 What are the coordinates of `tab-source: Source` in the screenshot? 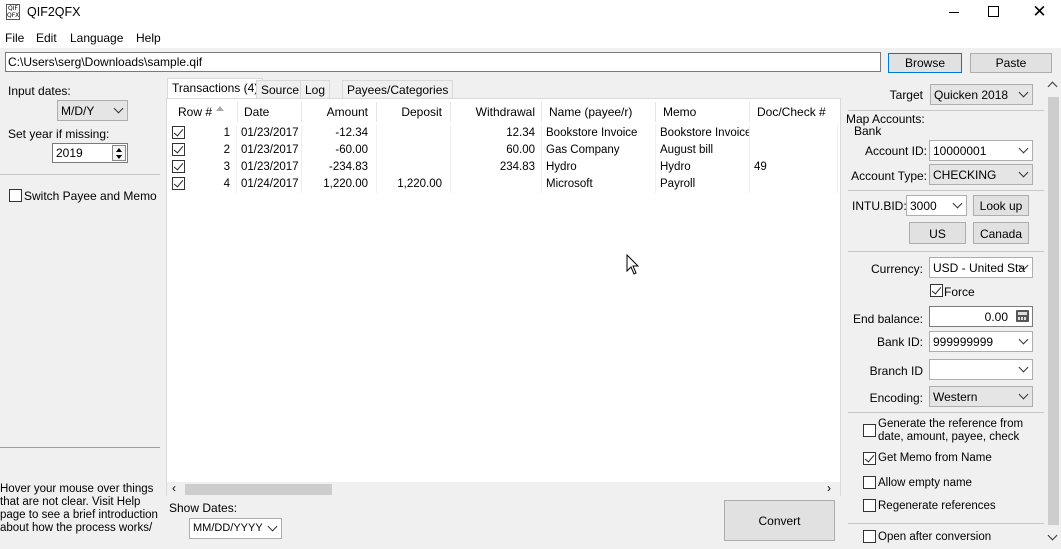 It's located at (280, 89).